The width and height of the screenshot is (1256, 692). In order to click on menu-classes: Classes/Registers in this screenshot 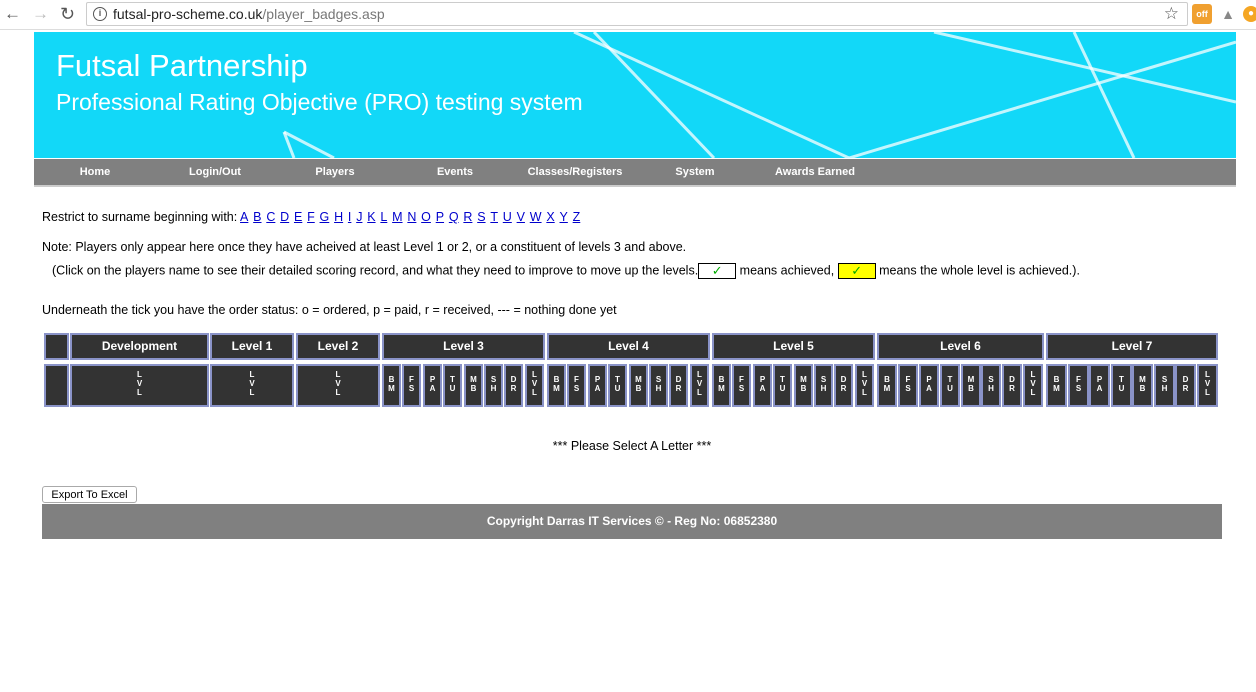, I will do `click(575, 172)`.